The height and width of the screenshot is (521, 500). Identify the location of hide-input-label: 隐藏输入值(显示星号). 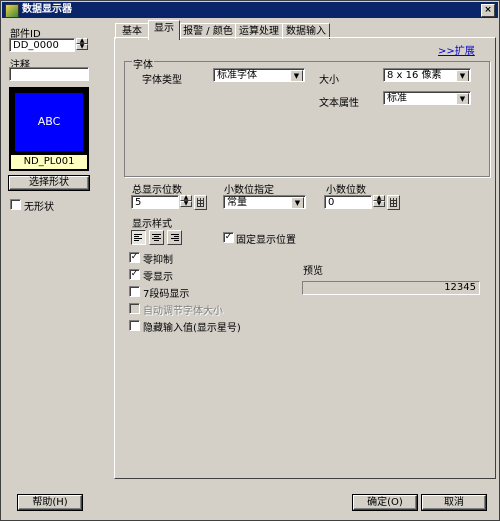
(192, 328).